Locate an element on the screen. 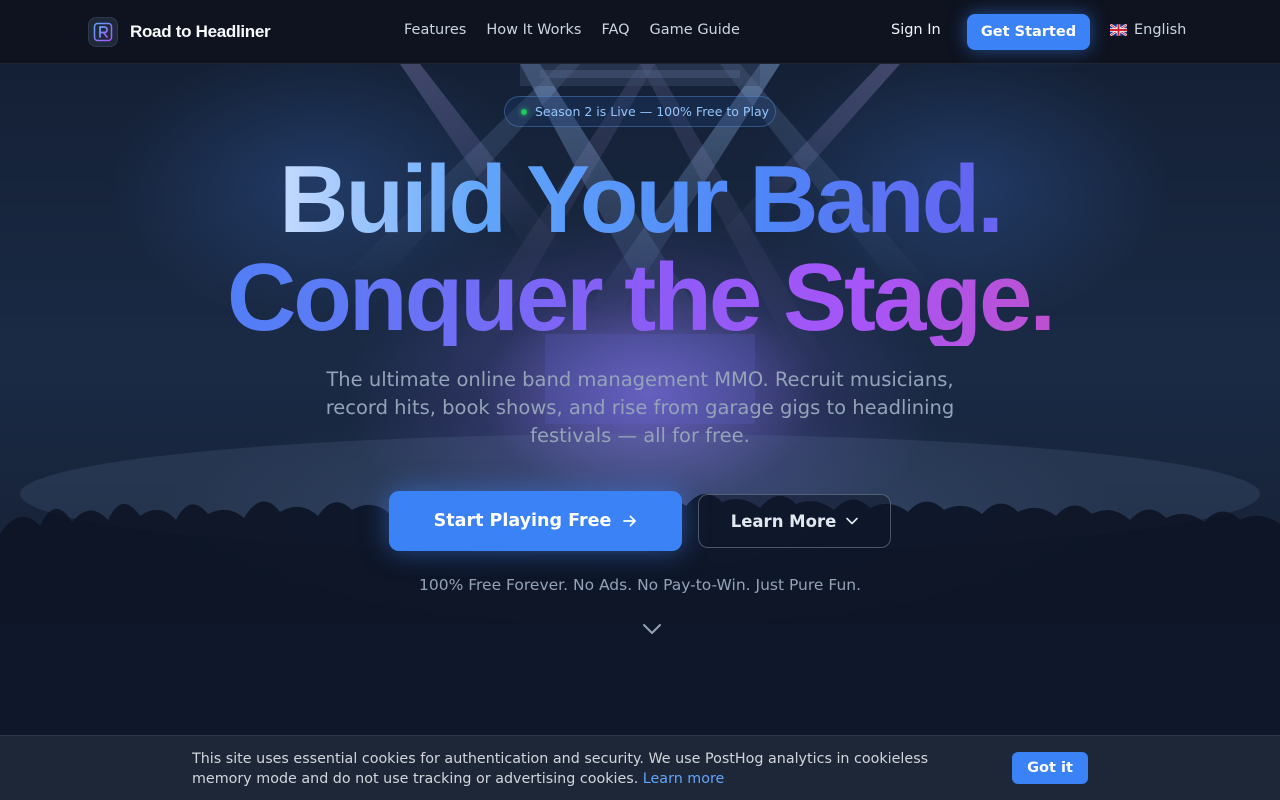  cookie-accept-button: Got it is located at coordinates (1050, 768).